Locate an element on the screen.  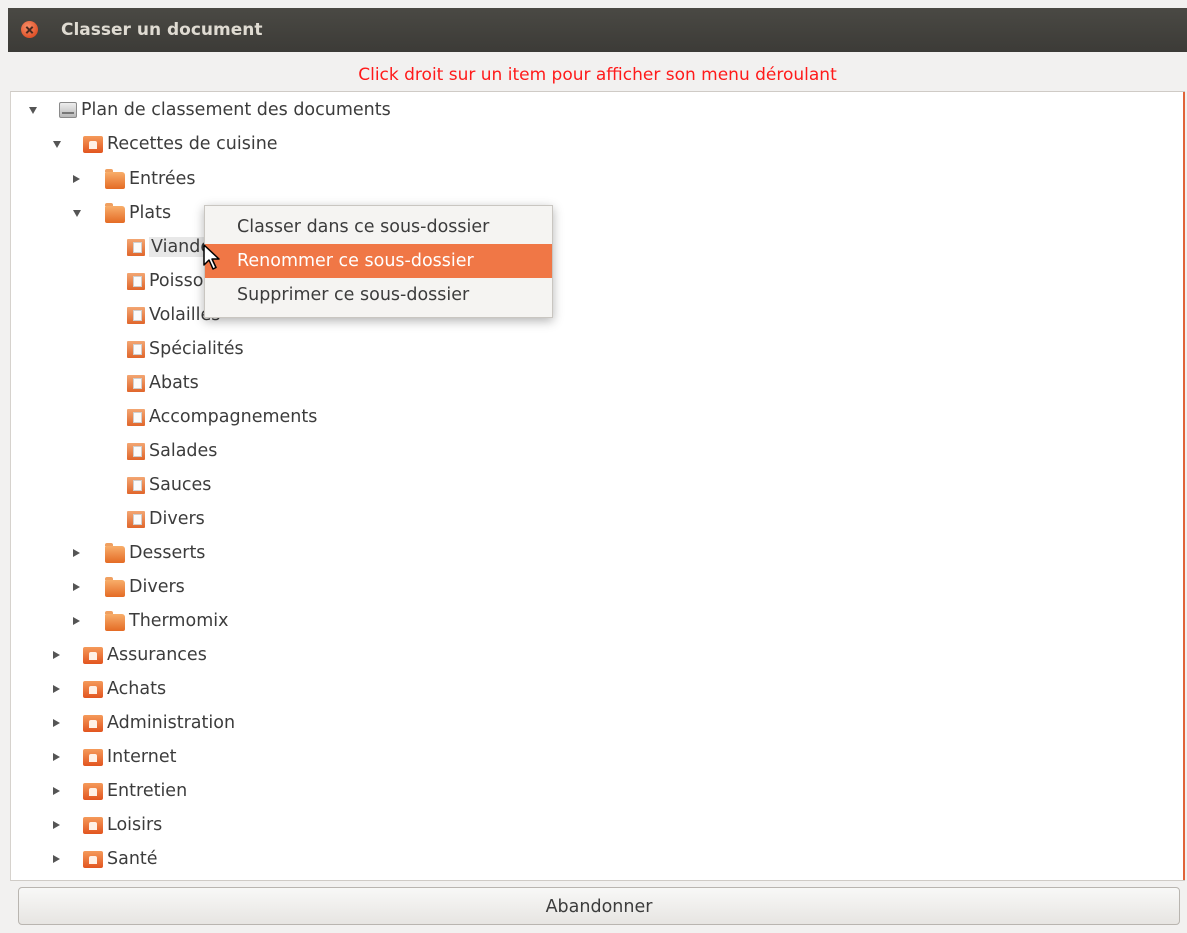
menu-item-renommer: Renommer ce sous-dossier is located at coordinates (378, 261).